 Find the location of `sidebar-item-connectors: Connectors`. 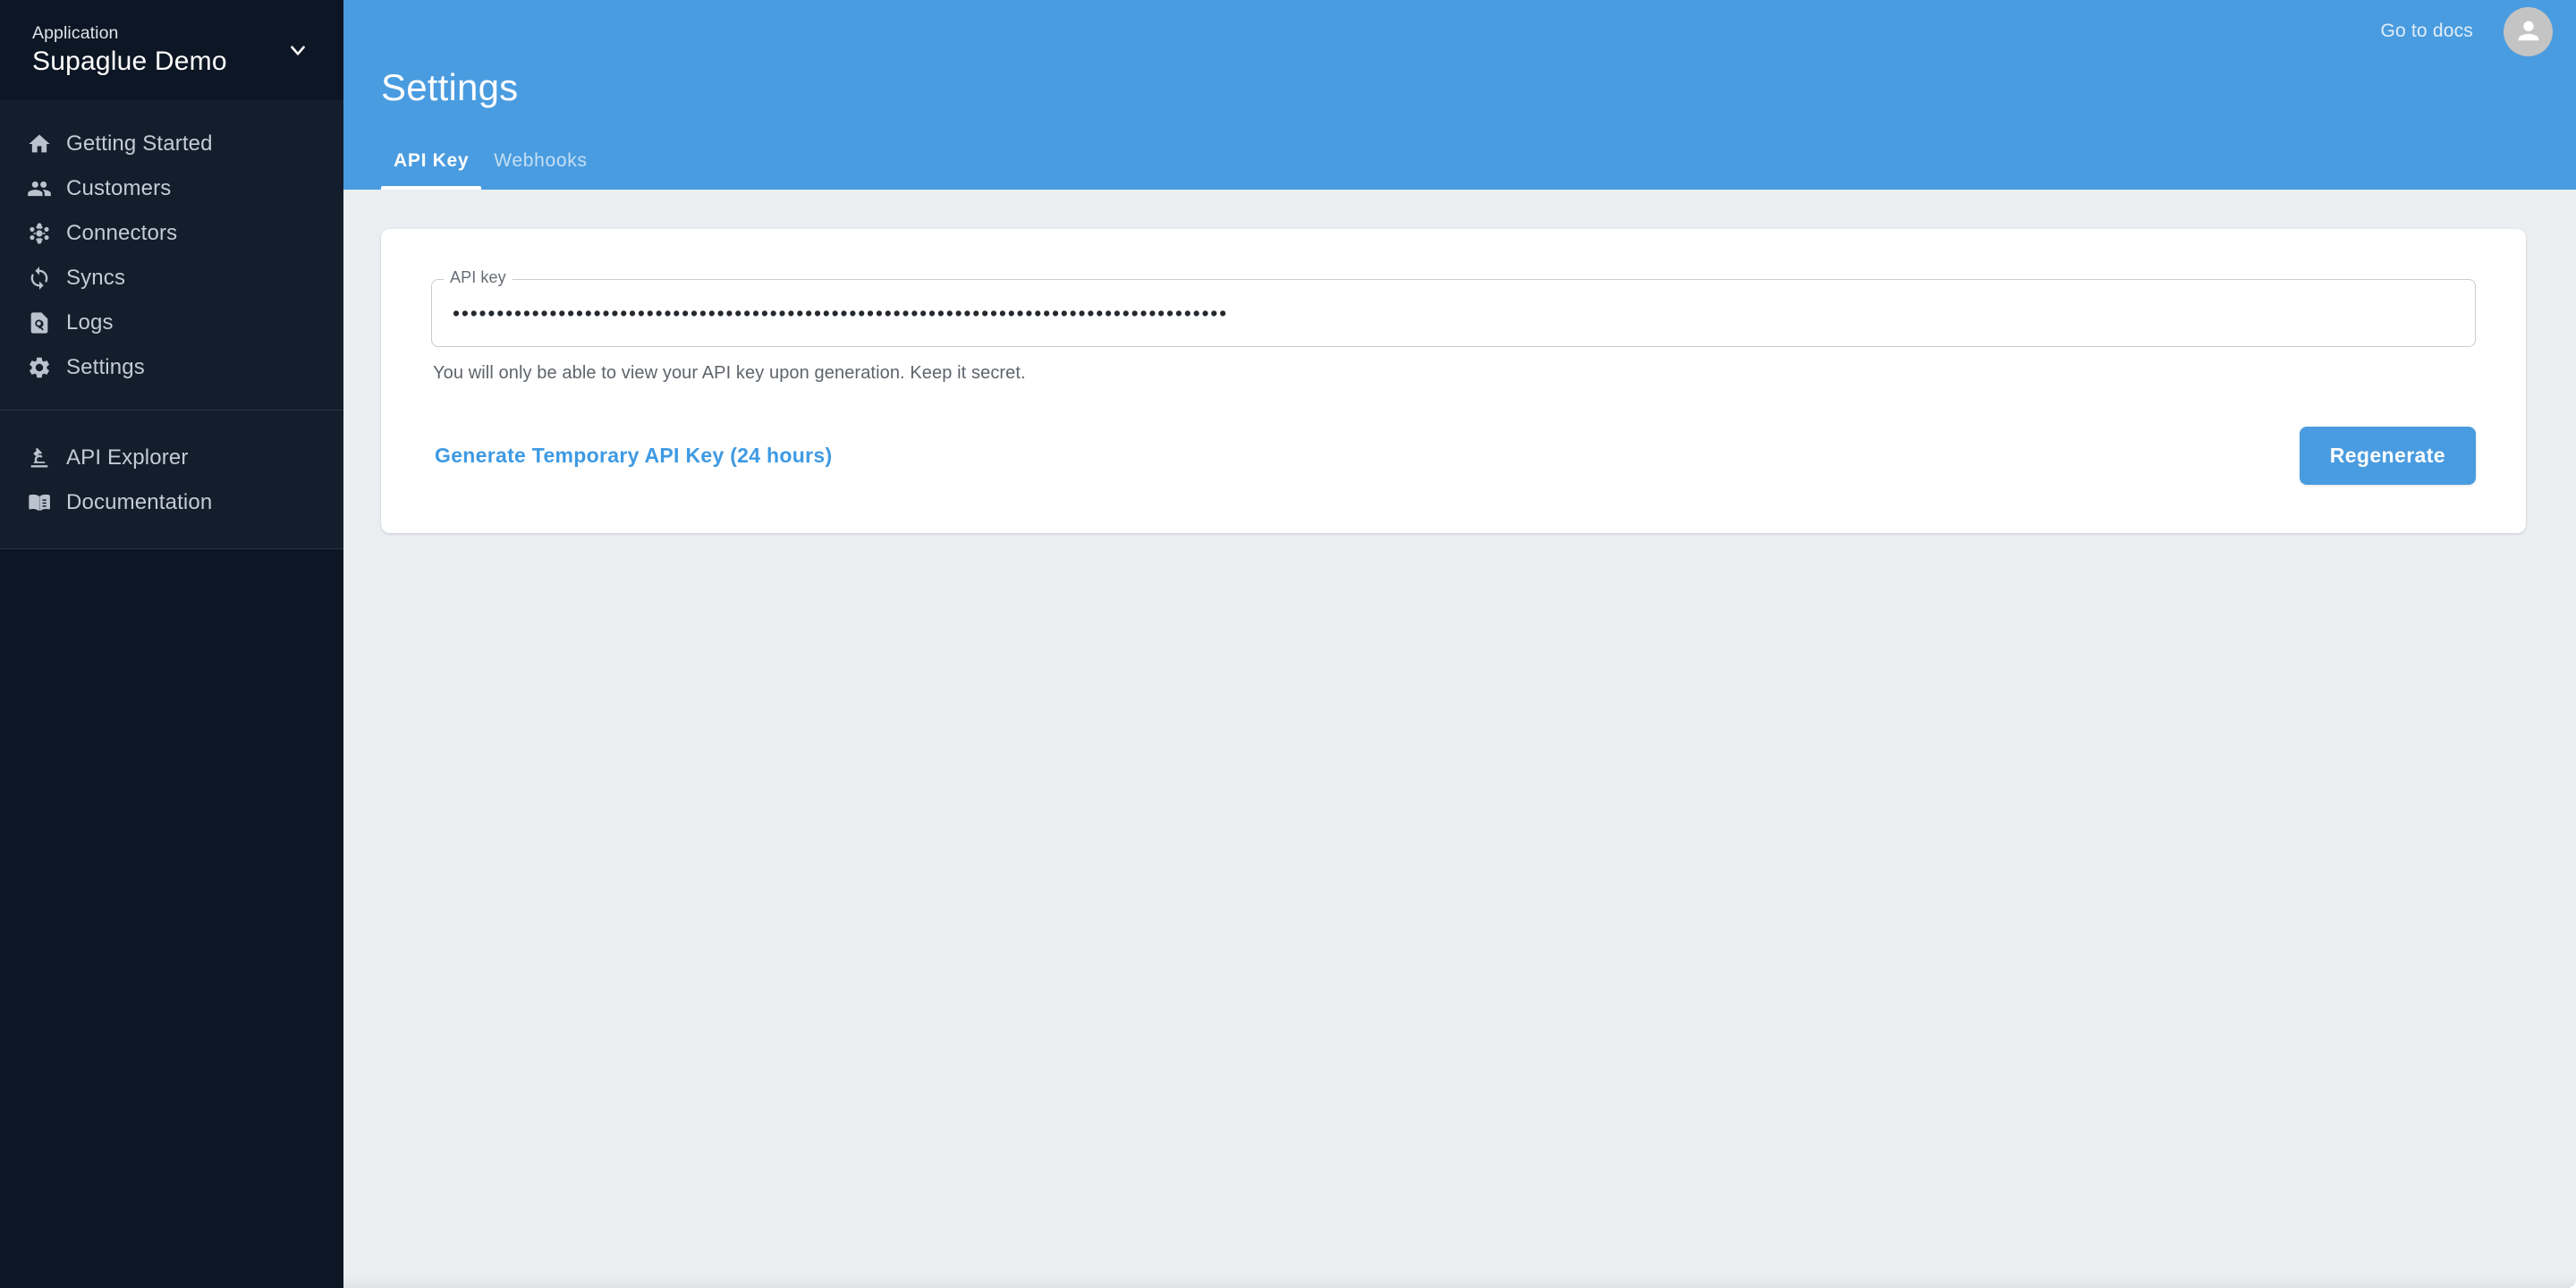

sidebar-item-connectors: Connectors is located at coordinates (171, 233).